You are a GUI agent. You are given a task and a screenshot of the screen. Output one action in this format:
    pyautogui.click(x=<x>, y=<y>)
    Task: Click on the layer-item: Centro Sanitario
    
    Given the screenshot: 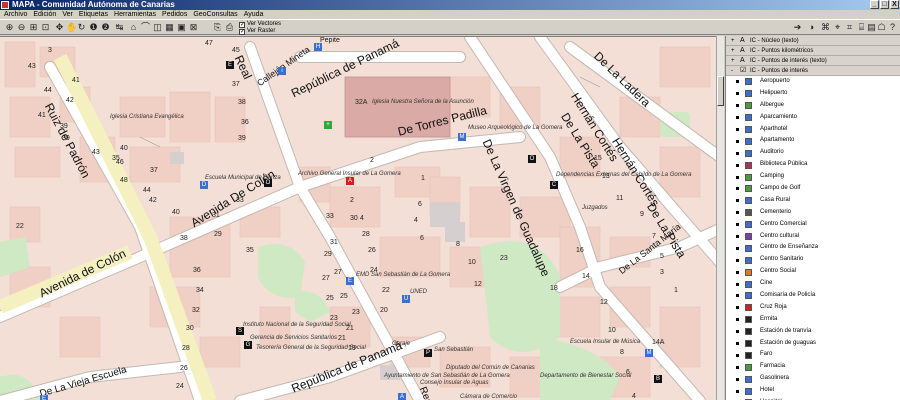 What is the action you would take?
    pyautogui.click(x=813, y=260)
    